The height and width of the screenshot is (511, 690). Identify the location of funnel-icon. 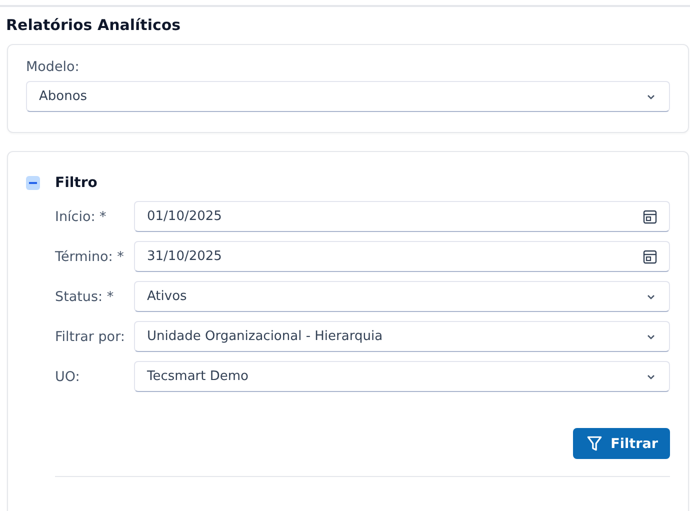
(594, 443).